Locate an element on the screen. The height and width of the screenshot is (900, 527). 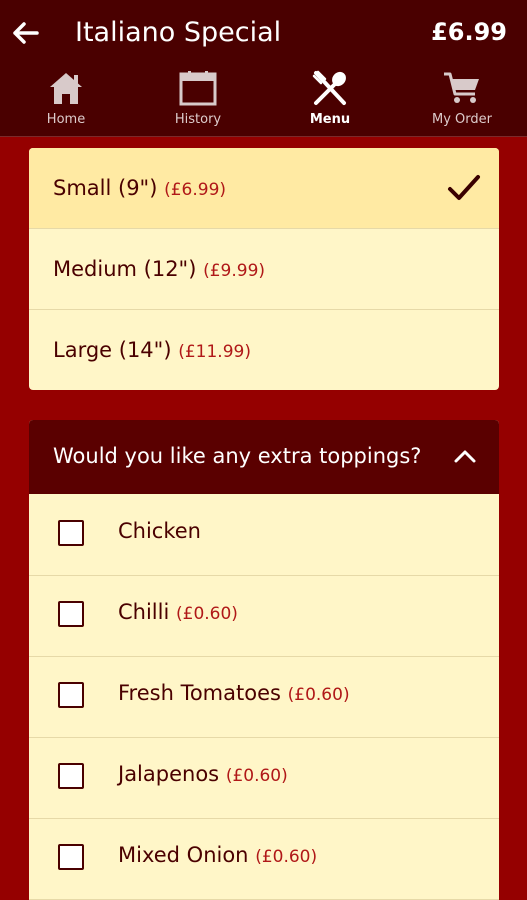
topping-mixed-onion: Mixed Onion (£0.60) is located at coordinates (264, 859).